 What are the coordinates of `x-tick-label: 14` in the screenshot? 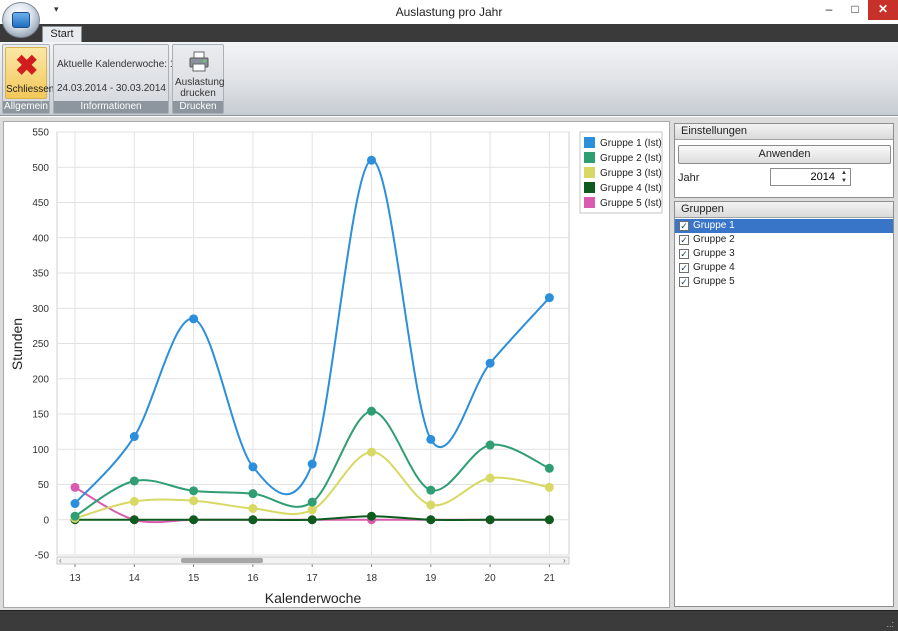 It's located at (135, 578).